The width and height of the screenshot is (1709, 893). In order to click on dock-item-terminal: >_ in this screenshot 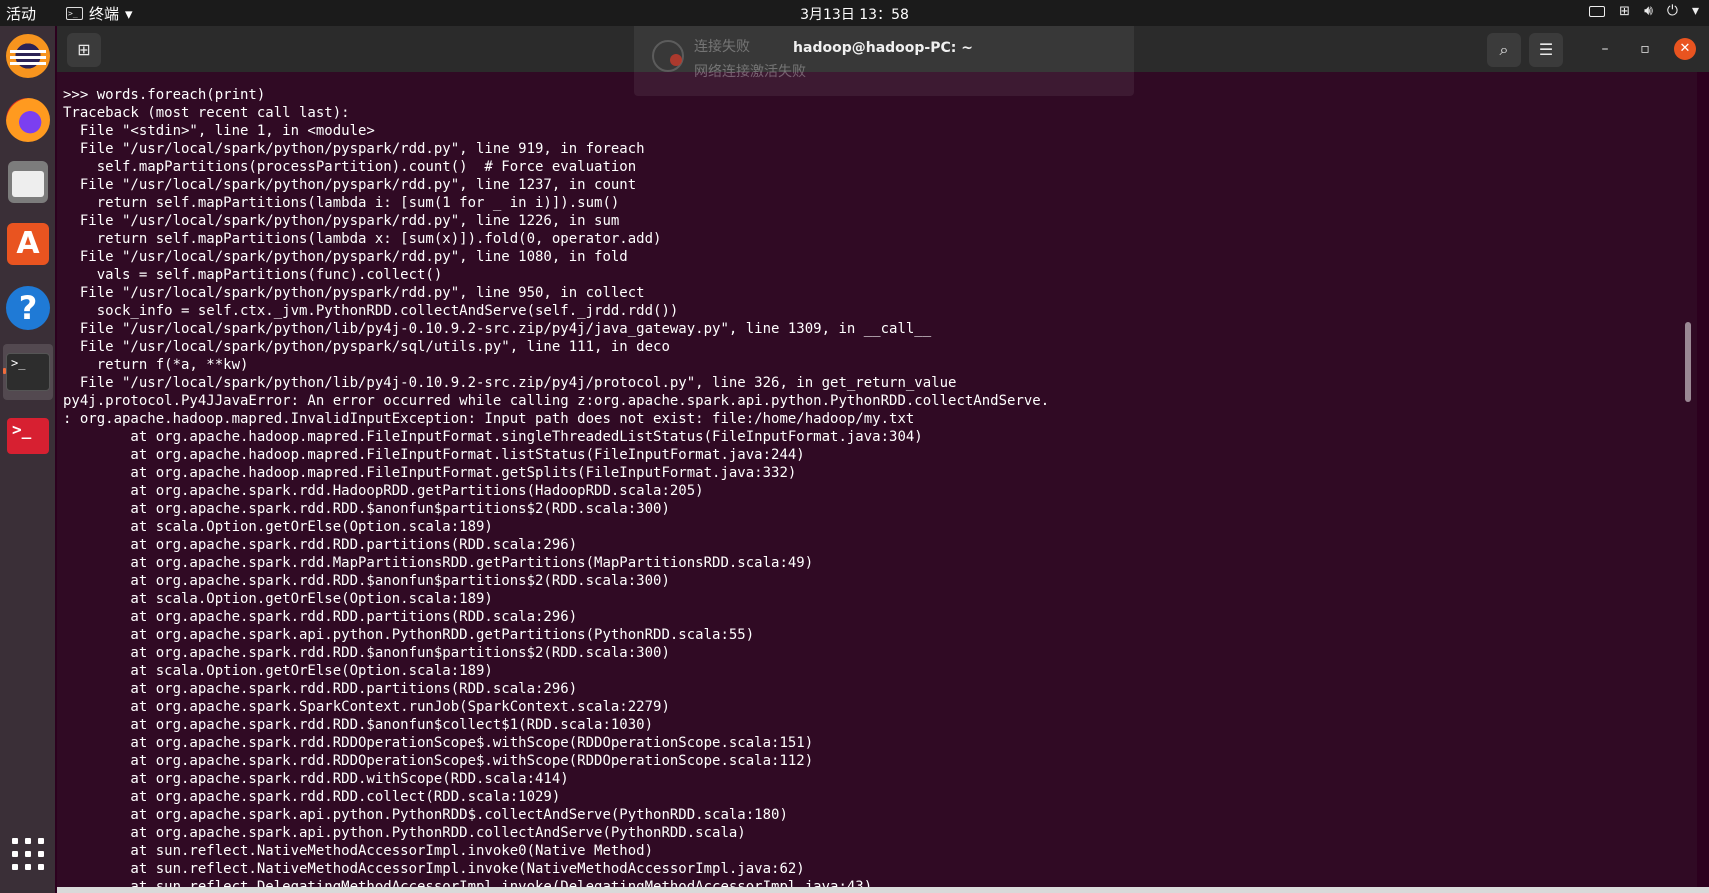, I will do `click(28, 372)`.